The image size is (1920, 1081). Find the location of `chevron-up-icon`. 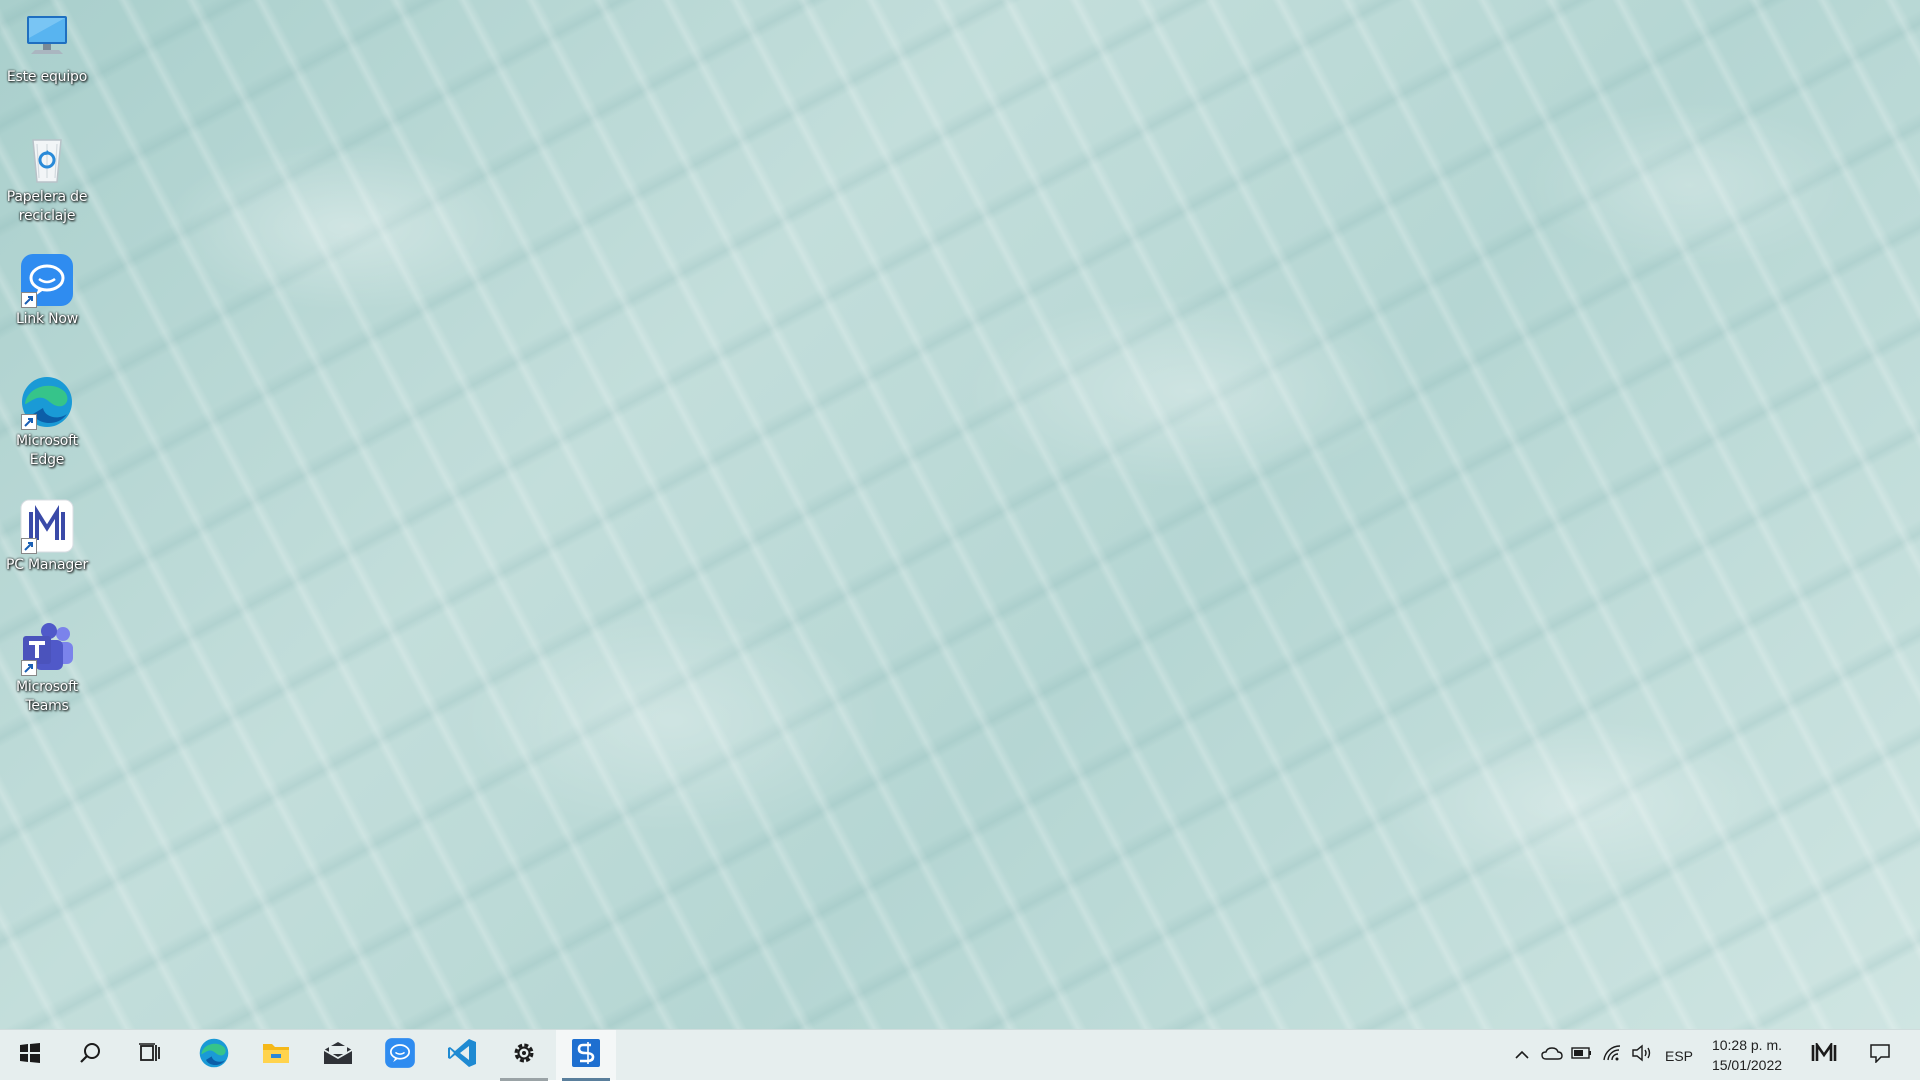

chevron-up-icon is located at coordinates (1522, 1056).